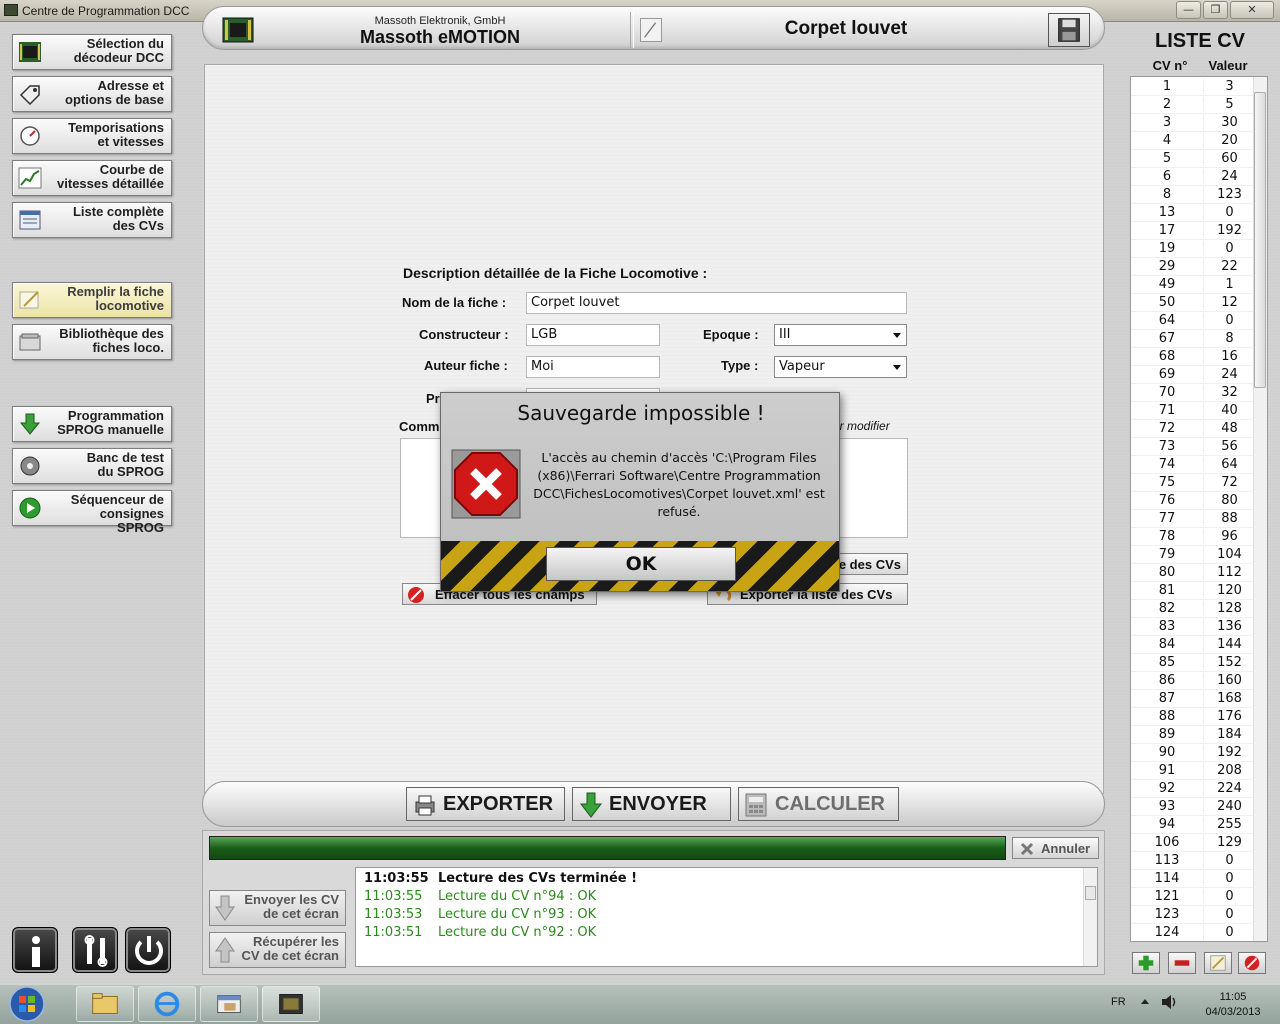 The image size is (1280, 1024). I want to click on cv-row: 72 48, so click(1193, 429).